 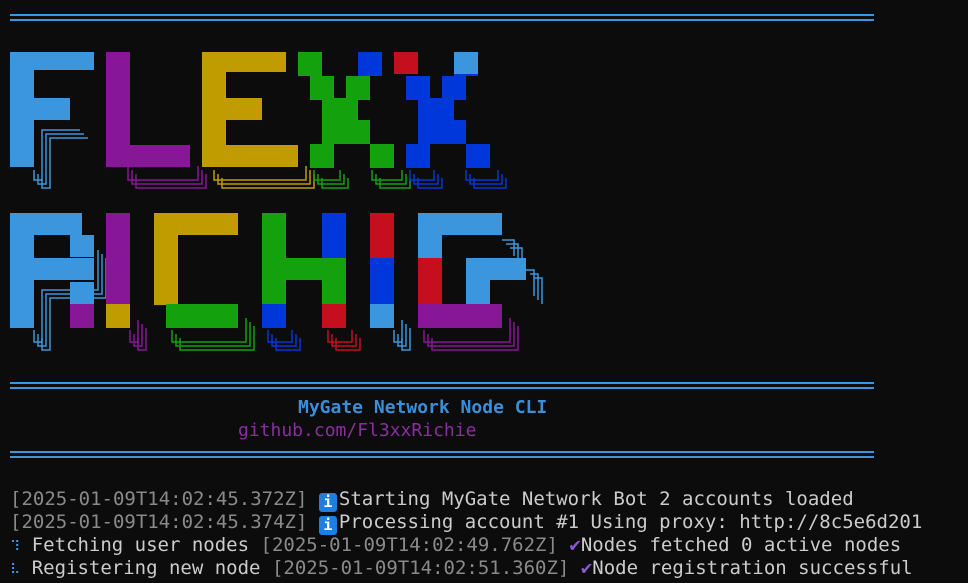 I want to click on log-message: Nodes fetched 0 active nodes, so click(x=741, y=545).